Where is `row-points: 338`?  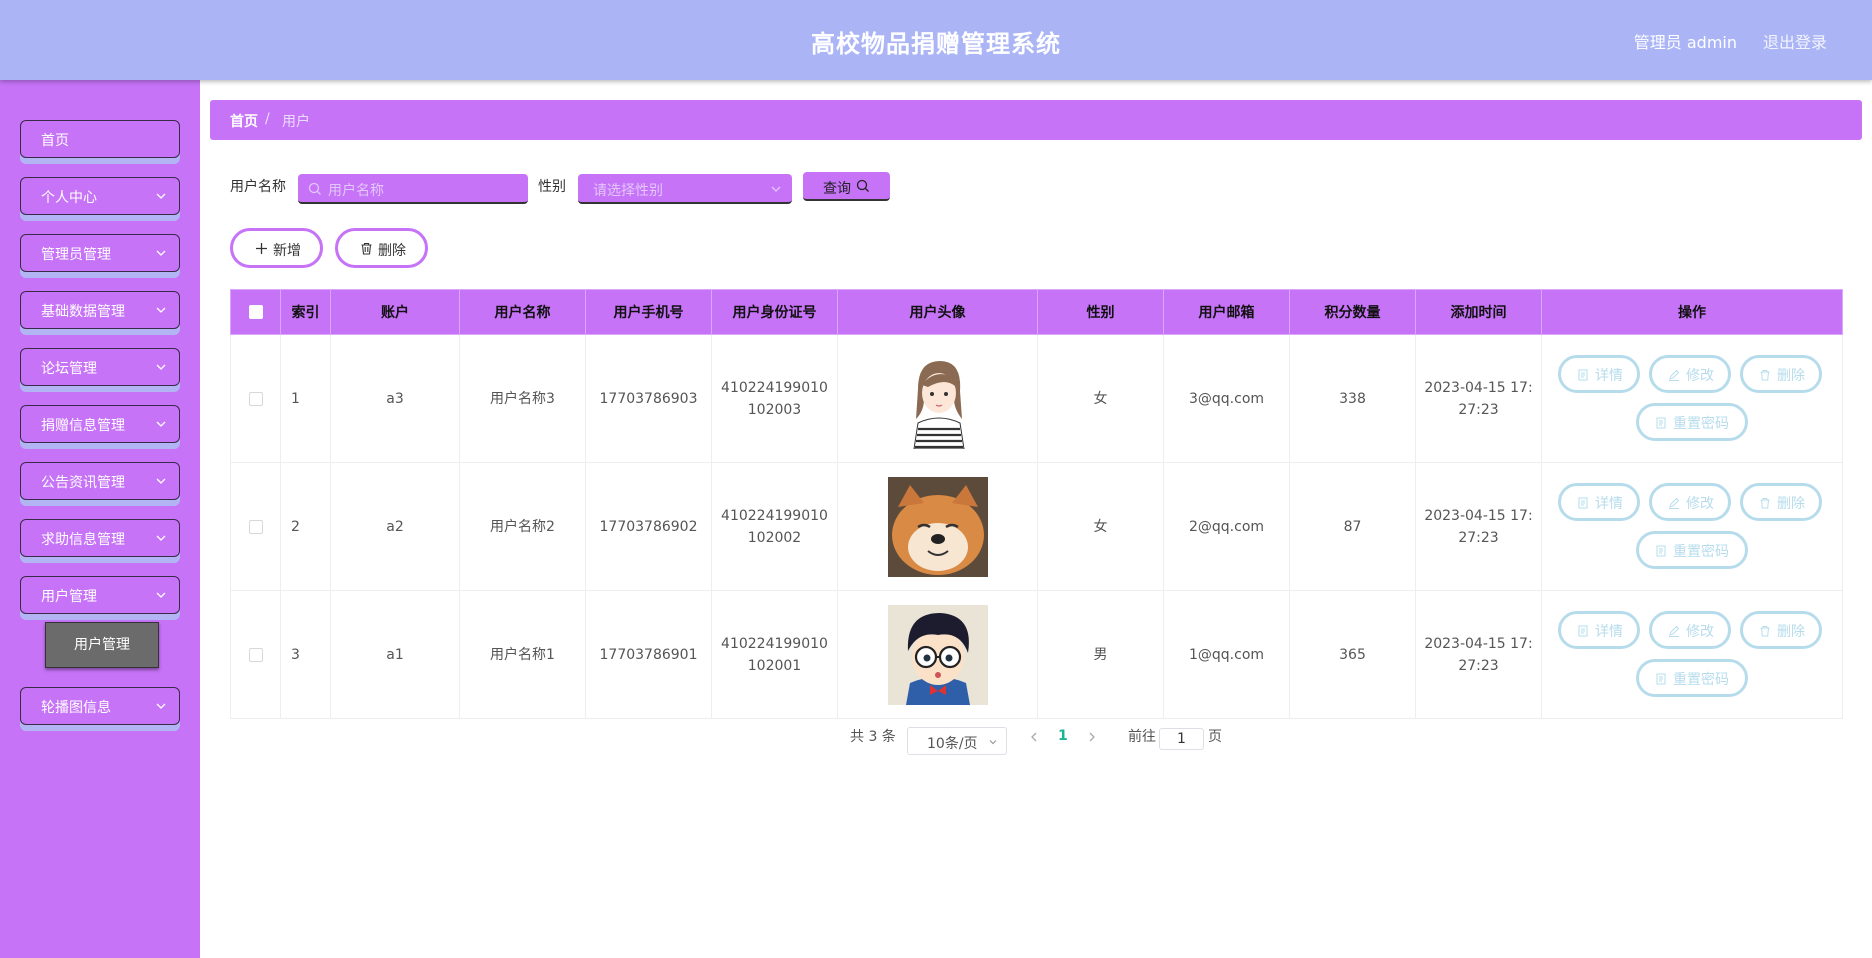 row-points: 338 is located at coordinates (1352, 398).